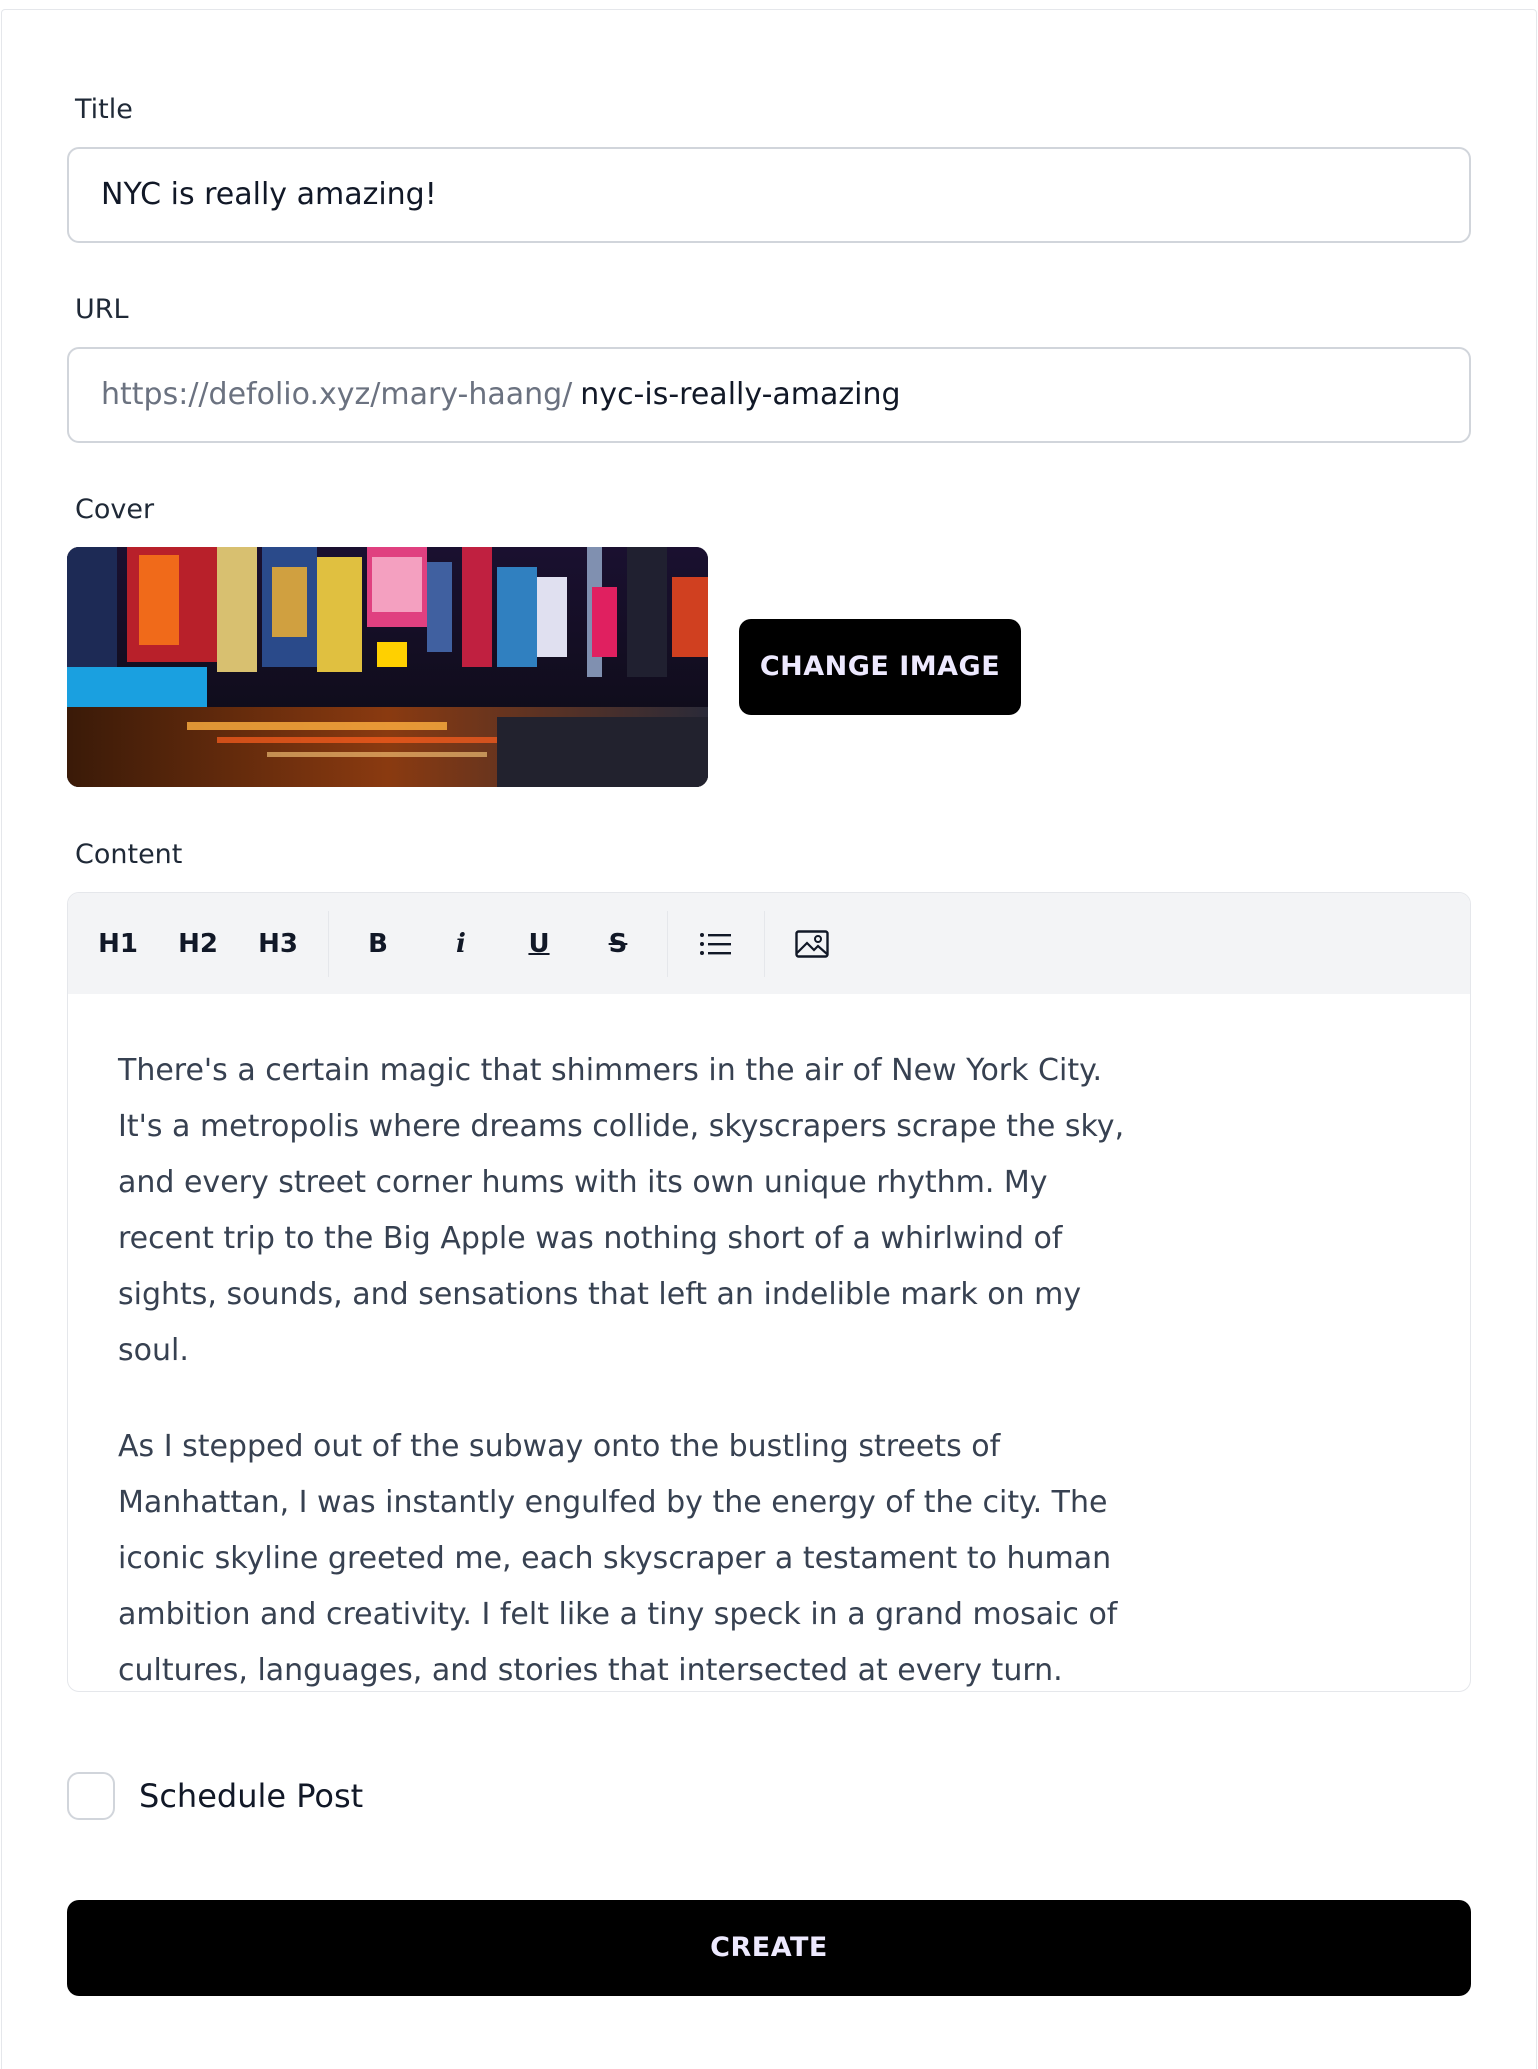  I want to click on times-square-photo, so click(387, 667).